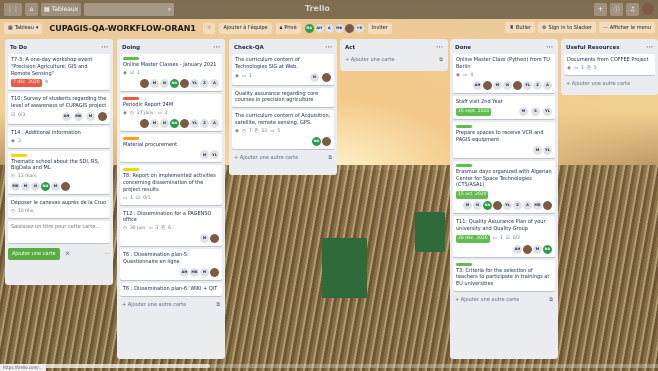 This screenshot has width=658, height=371. I want to click on search-input: ⌕, so click(129, 9).